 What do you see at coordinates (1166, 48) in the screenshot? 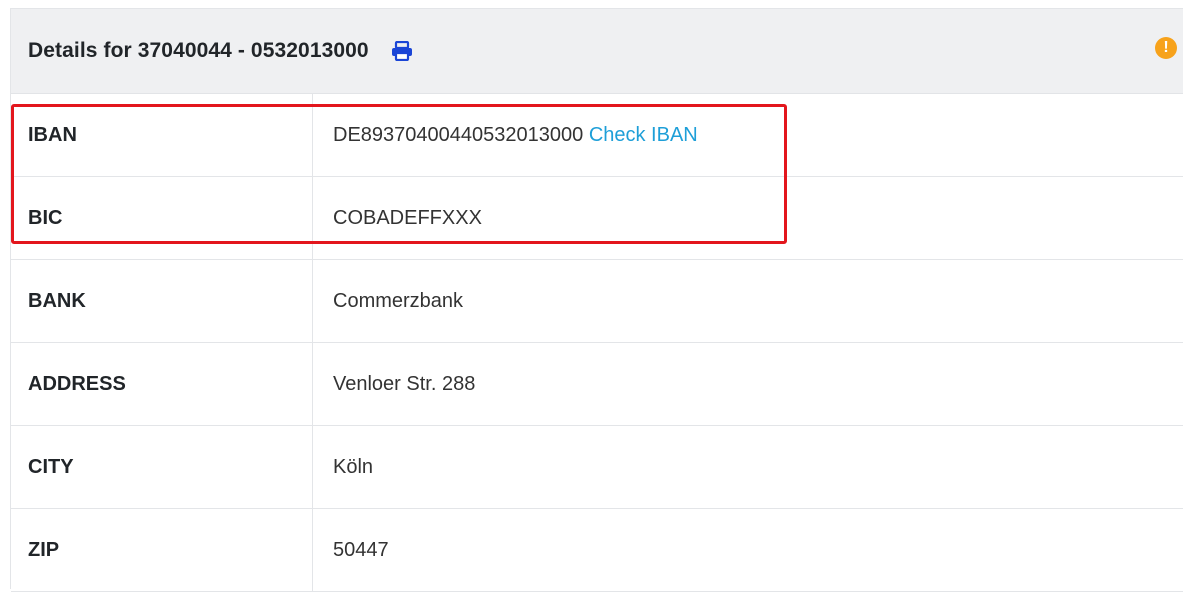
I see `exclamation-icon: !` at bounding box center [1166, 48].